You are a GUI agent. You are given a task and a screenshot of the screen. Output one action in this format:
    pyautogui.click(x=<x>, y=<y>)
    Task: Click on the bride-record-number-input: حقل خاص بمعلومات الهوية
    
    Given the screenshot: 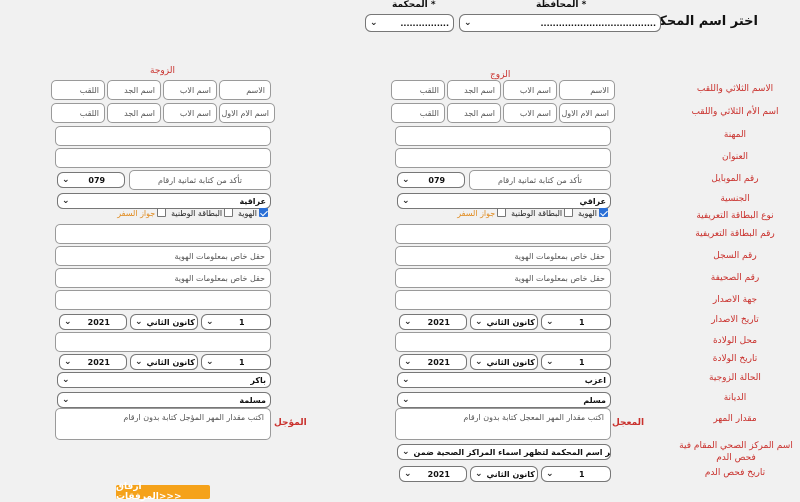 What is the action you would take?
    pyautogui.click(x=163, y=256)
    